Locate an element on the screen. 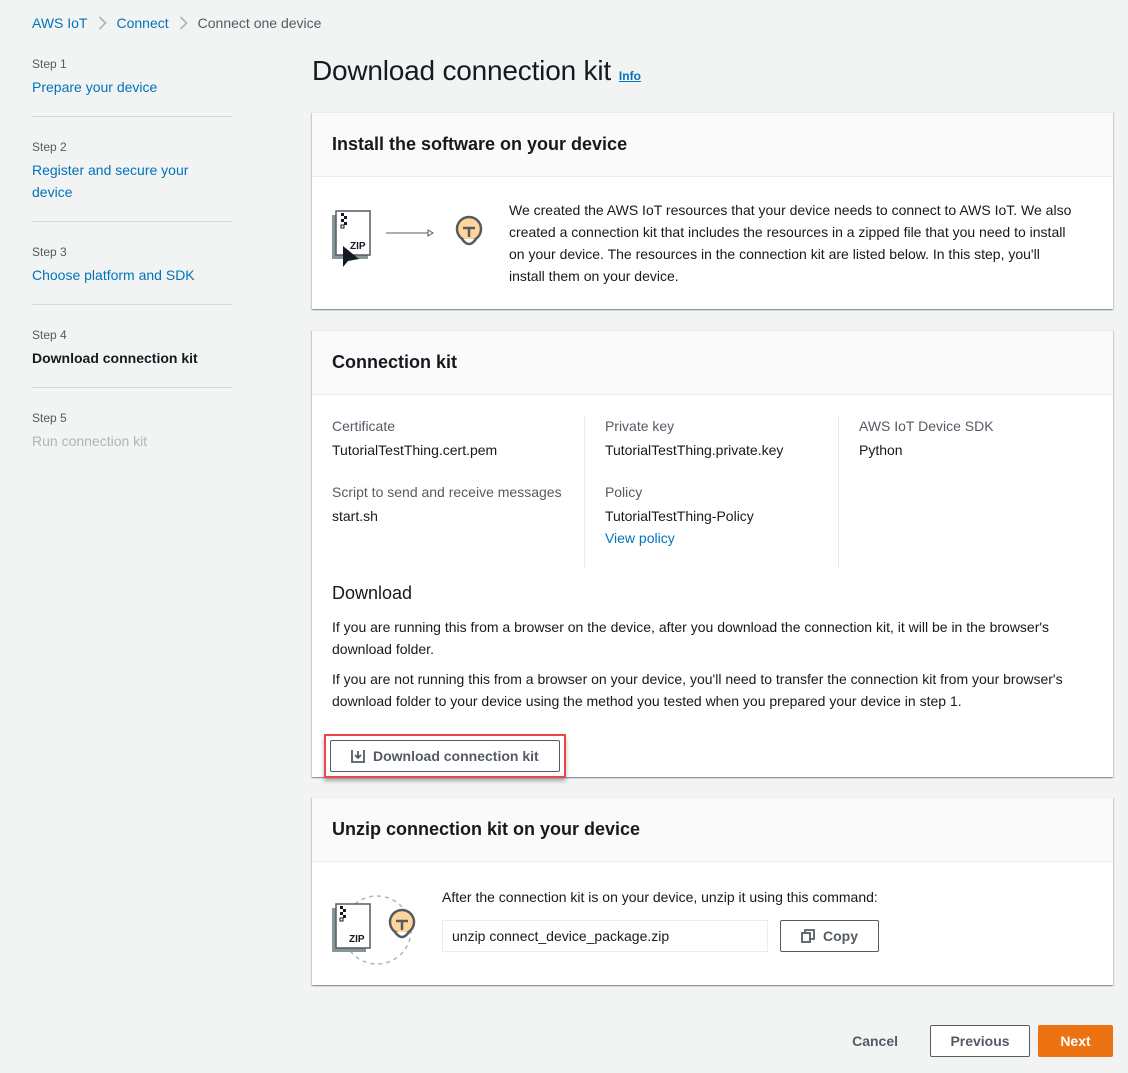 The width and height of the screenshot is (1128, 1073). unzip-command-field is located at coordinates (605, 936).